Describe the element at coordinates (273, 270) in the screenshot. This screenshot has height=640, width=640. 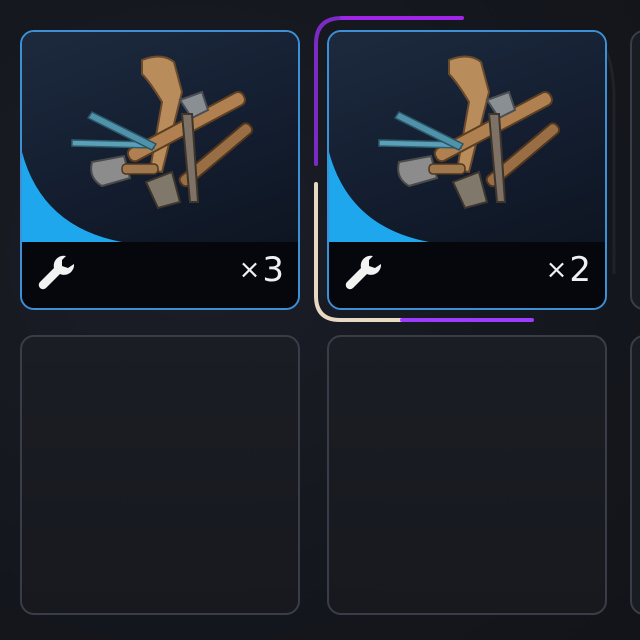
I see `quantity-value: 3` at that location.